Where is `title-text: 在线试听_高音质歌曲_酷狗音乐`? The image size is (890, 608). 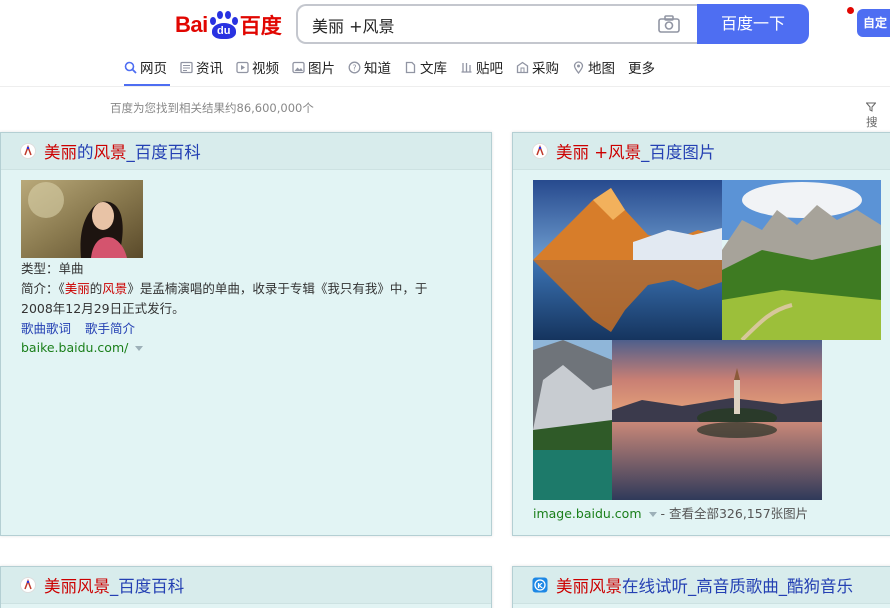 title-text: 在线试听_高音质歌曲_酷狗音乐 is located at coordinates (737, 586).